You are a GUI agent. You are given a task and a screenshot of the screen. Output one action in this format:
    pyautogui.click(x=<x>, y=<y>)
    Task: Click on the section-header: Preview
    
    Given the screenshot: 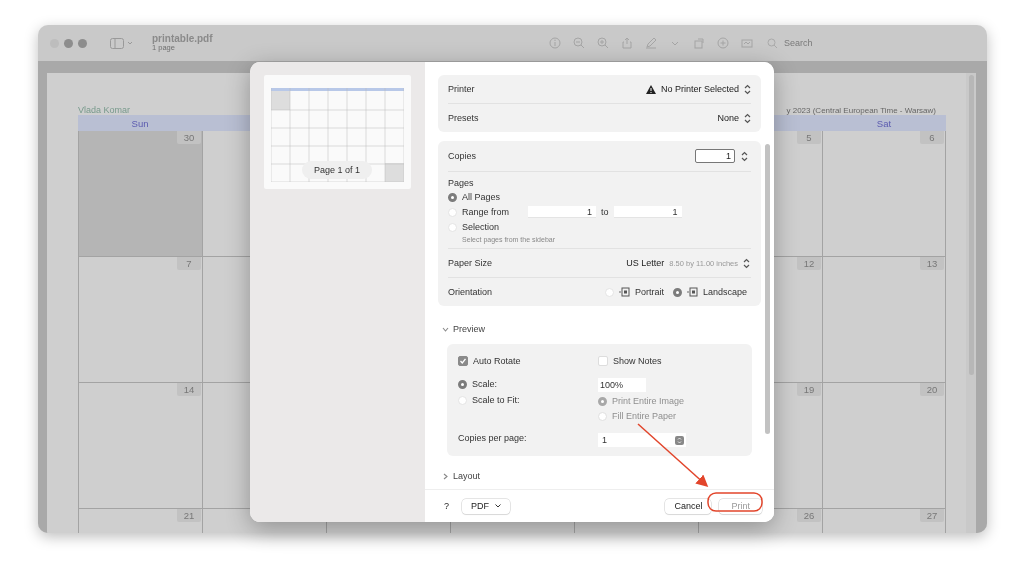 What is the action you would take?
    pyautogui.click(x=469, y=329)
    